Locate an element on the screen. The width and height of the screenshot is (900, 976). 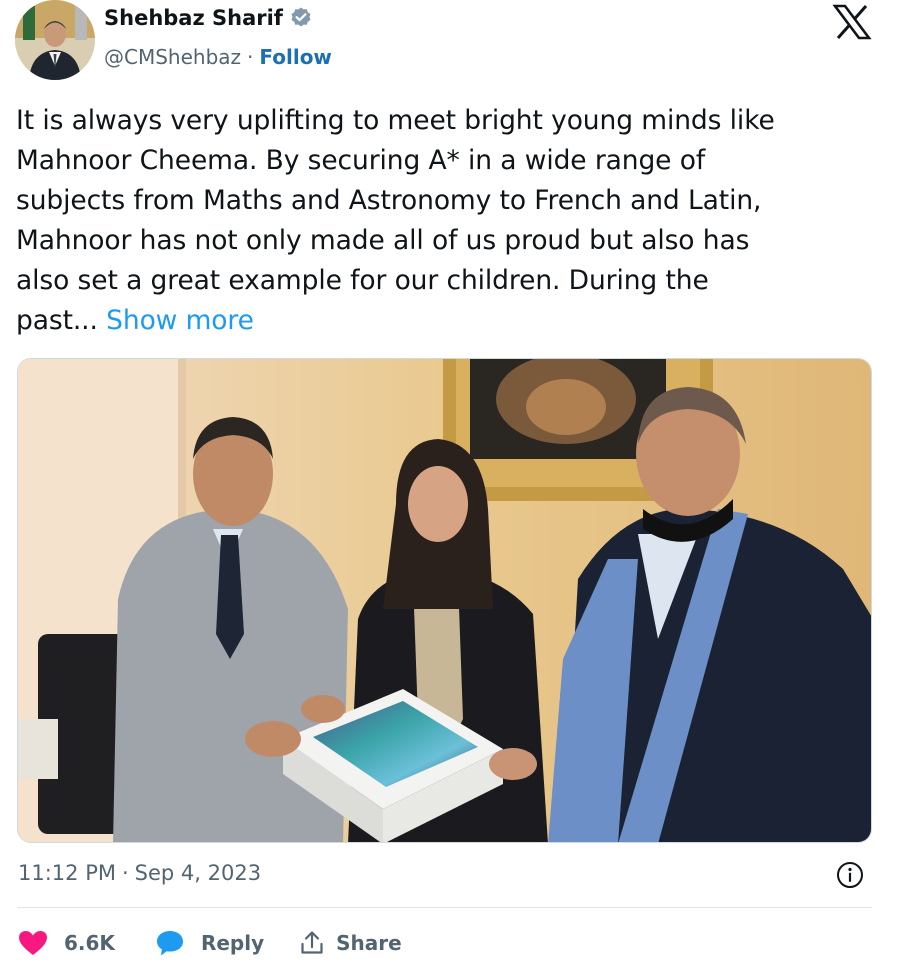
tweet-text-last-line: past... Show more is located at coordinates (446, 321).